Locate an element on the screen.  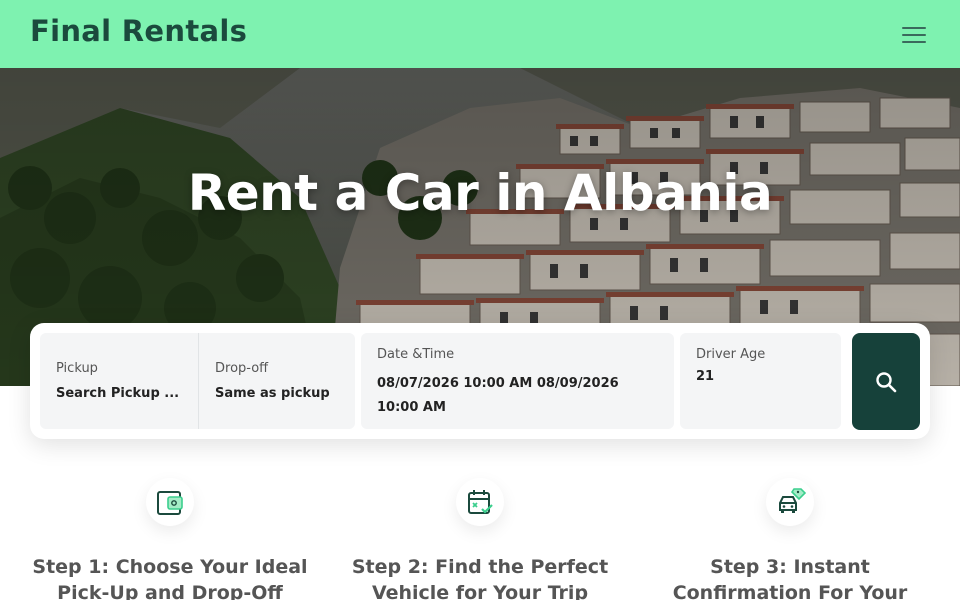
calendar-check-icon is located at coordinates (480, 502).